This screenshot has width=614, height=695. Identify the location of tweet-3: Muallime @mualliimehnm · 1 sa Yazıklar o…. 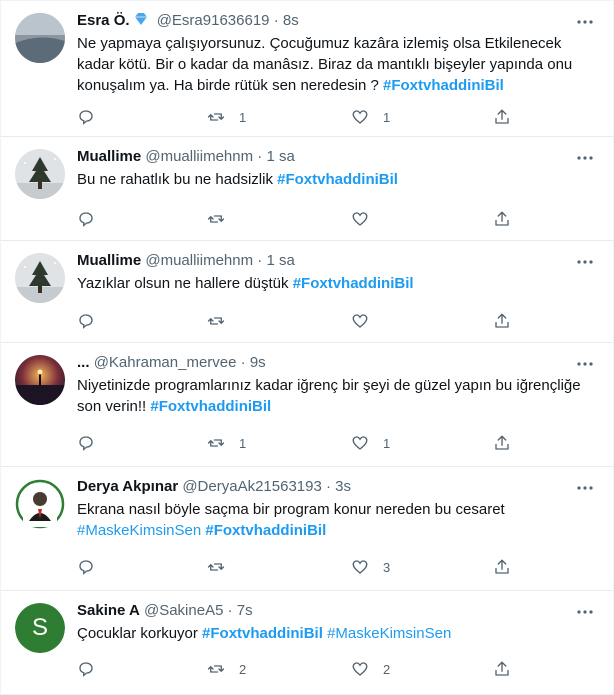
(307, 292).